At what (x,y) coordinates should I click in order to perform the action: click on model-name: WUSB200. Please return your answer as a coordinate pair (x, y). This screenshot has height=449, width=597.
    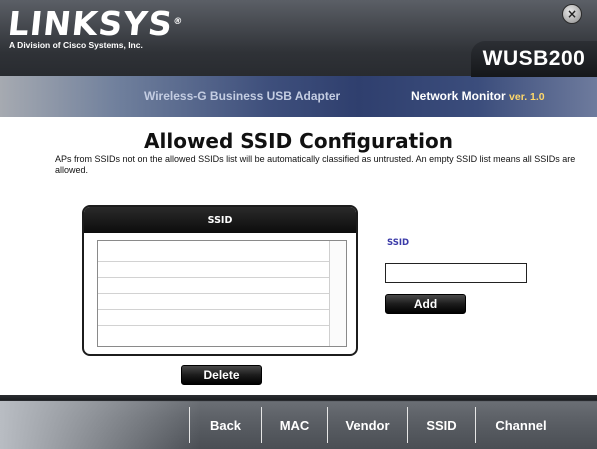
    Looking at the image, I should click on (534, 58).